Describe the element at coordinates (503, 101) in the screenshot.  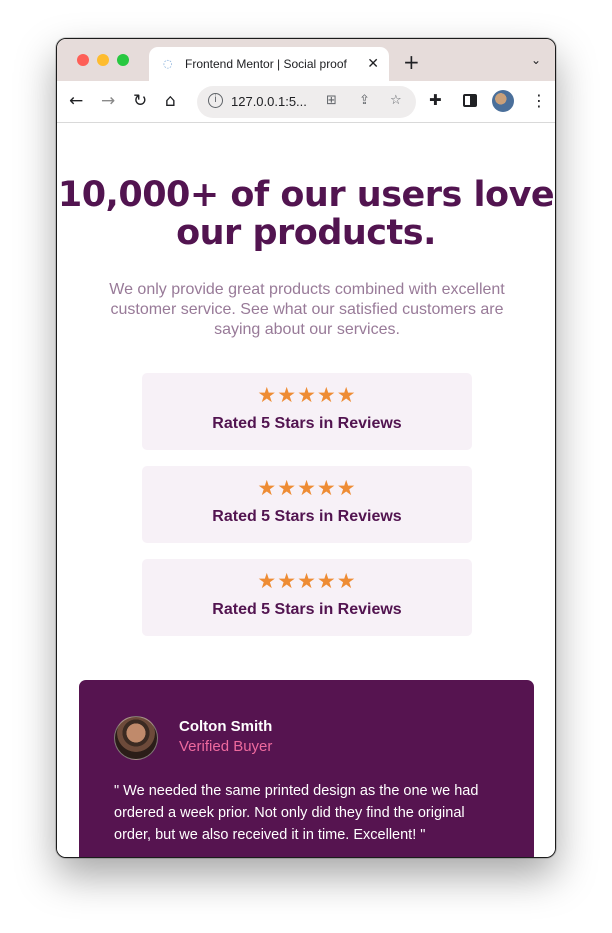
I see `profile-avatar` at that location.